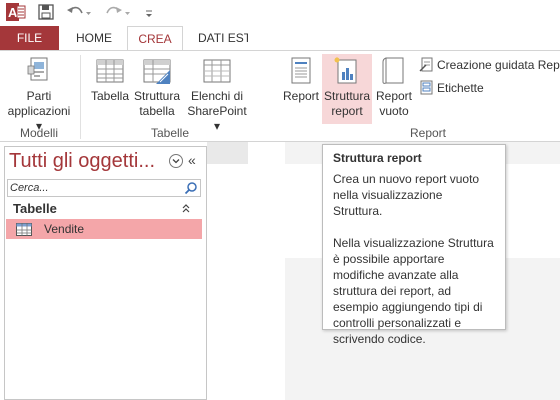  Describe the element at coordinates (394, 87) in the screenshot. I see `report-vuoto-button: Report vuoto` at that location.